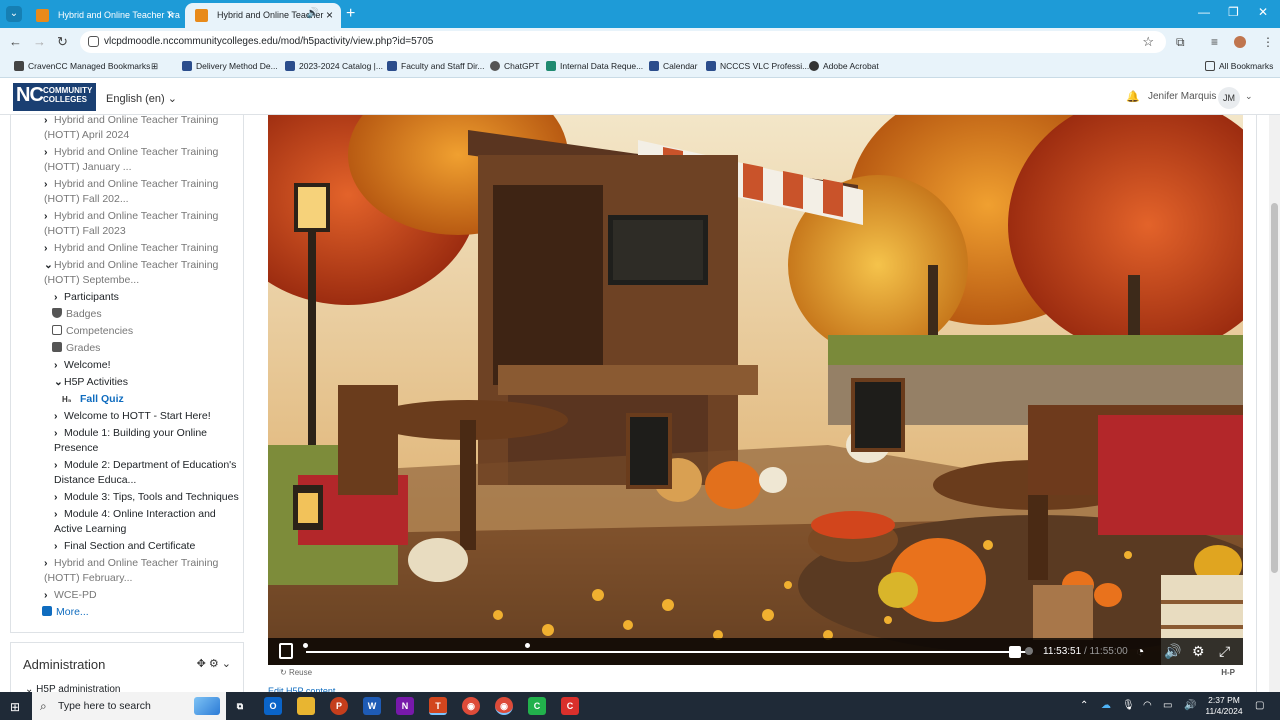 The width and height of the screenshot is (1280, 720). I want to click on bookmark: Adobe Acrobat, so click(844, 66).